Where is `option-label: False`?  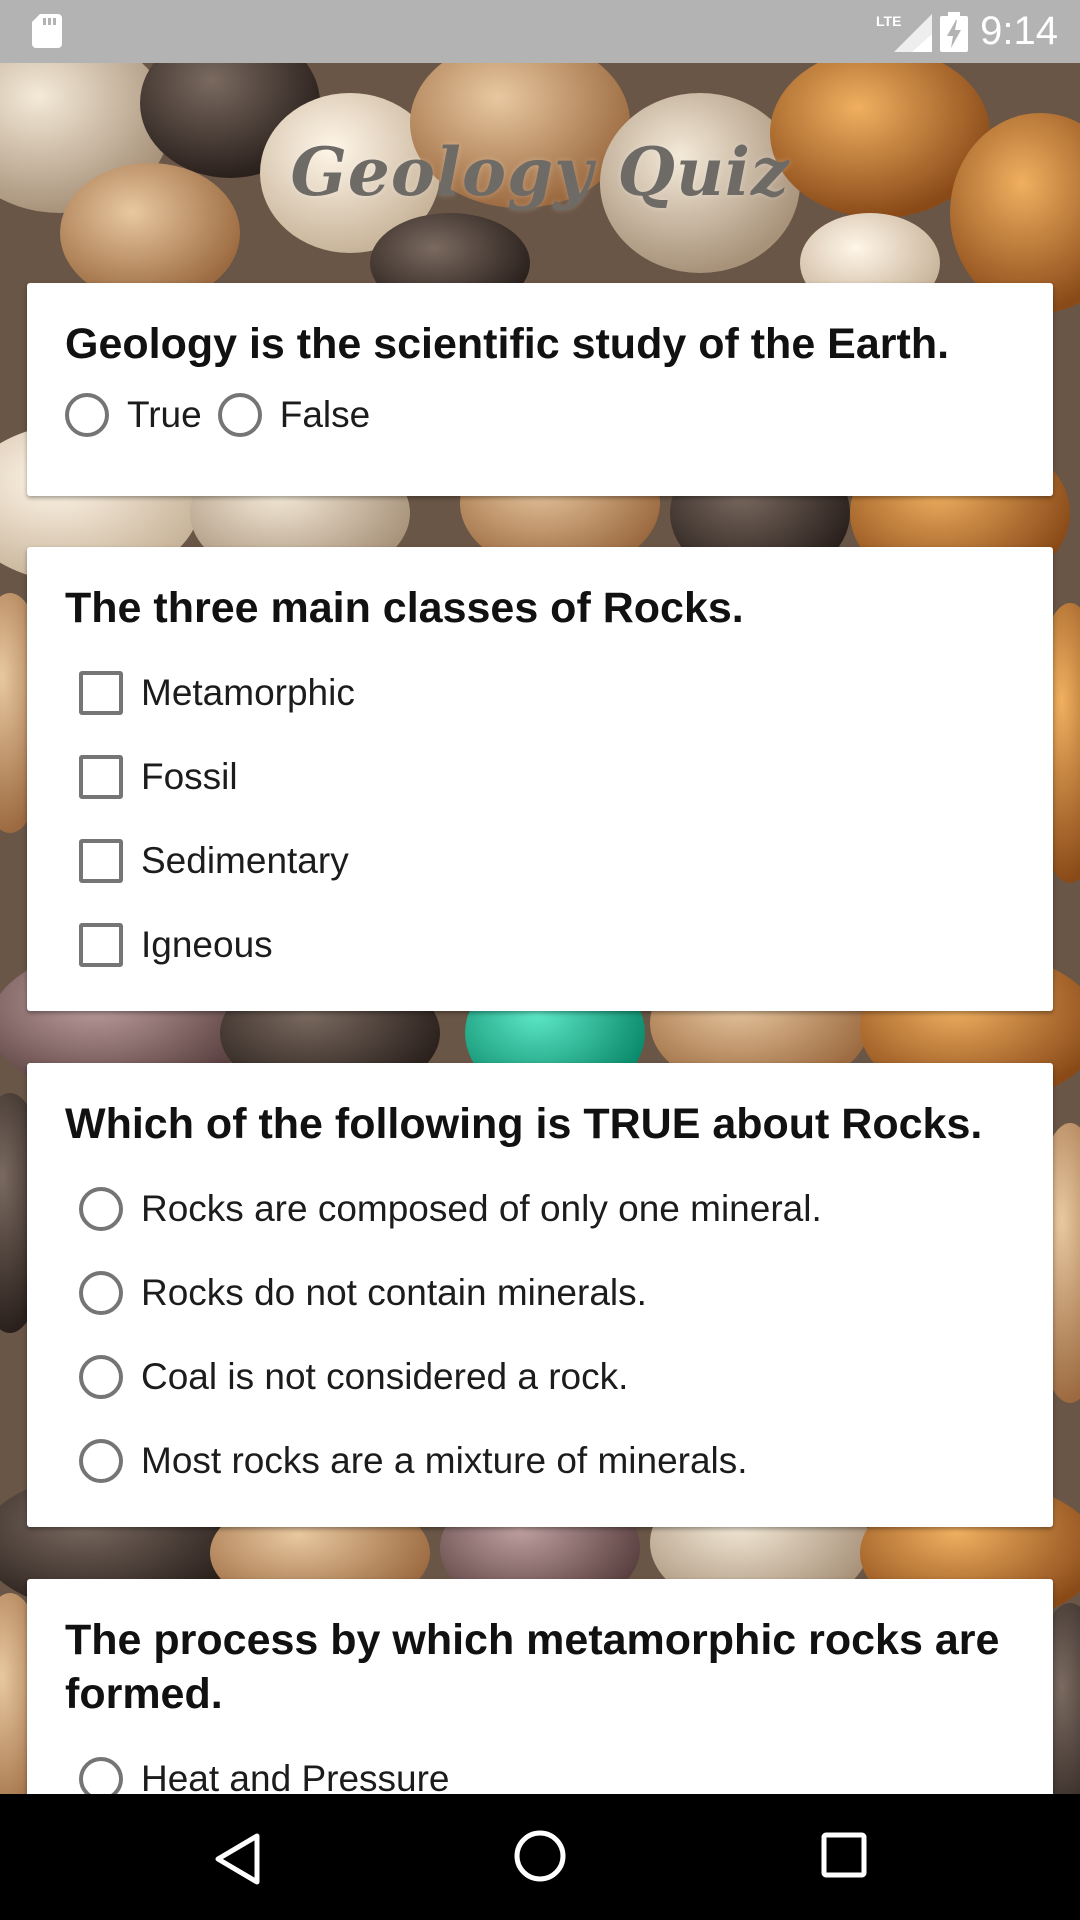 option-label: False is located at coordinates (325, 414).